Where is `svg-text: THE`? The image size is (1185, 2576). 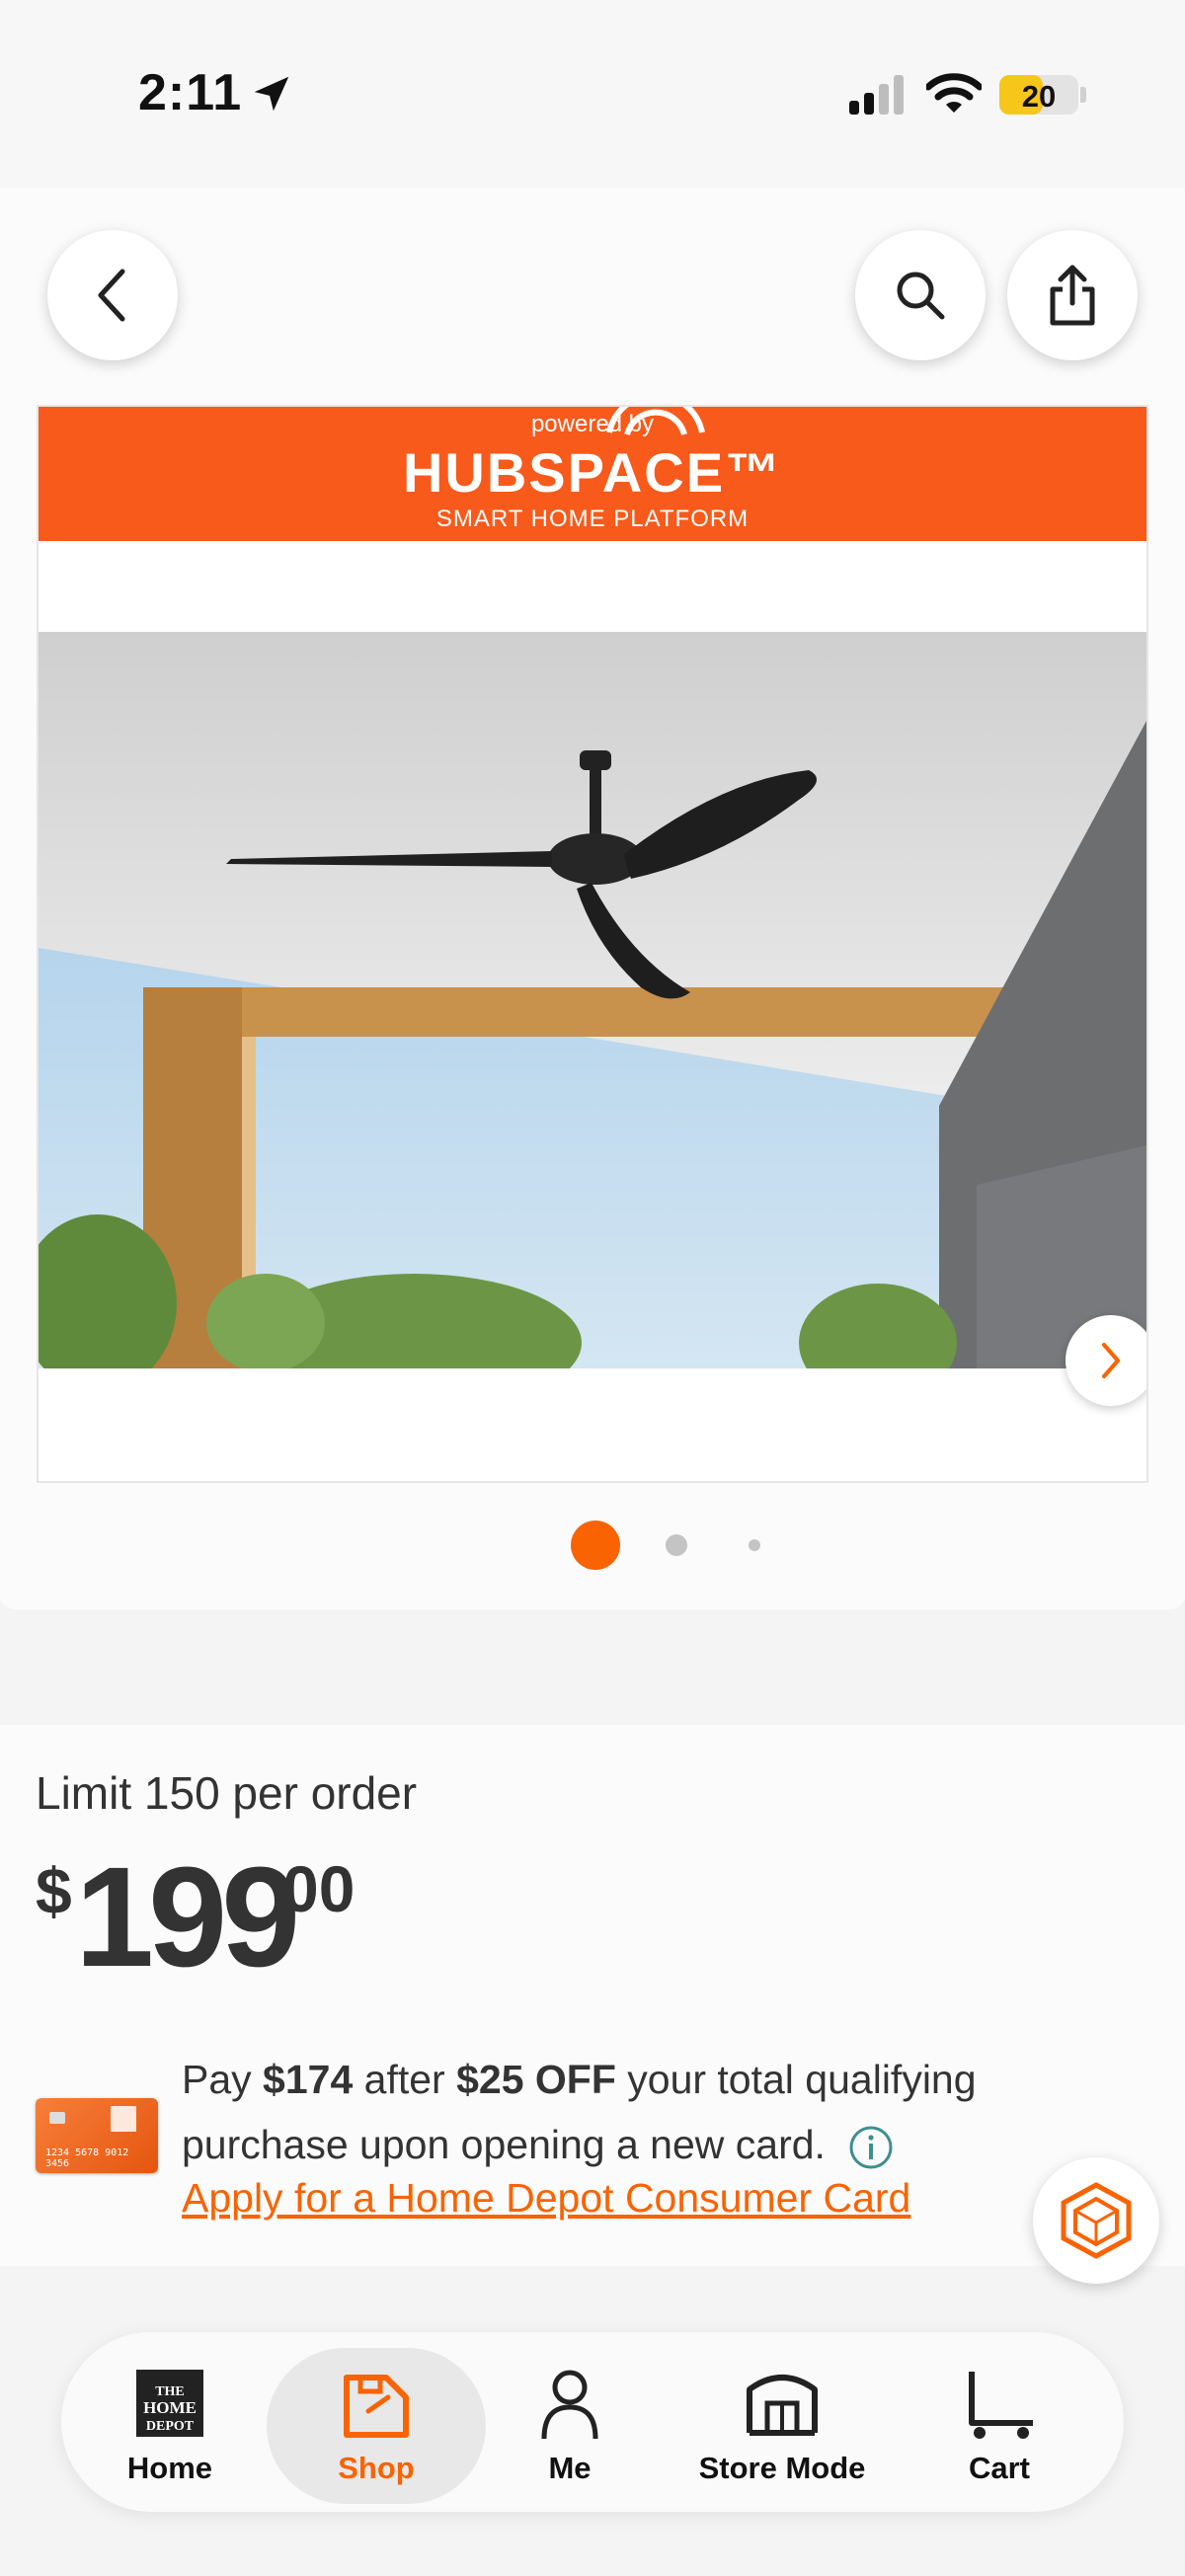 svg-text: THE is located at coordinates (170, 2391).